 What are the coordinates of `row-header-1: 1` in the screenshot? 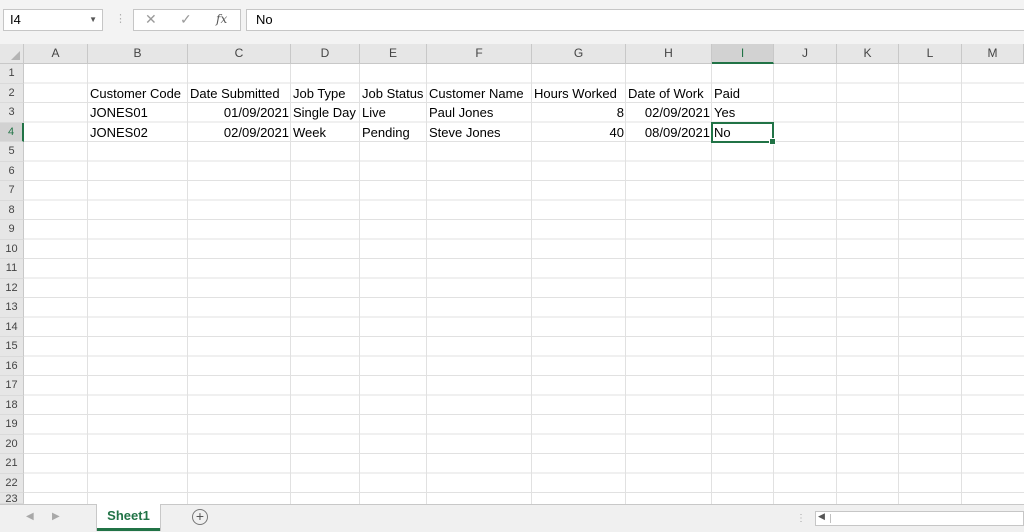 It's located at (12, 74).